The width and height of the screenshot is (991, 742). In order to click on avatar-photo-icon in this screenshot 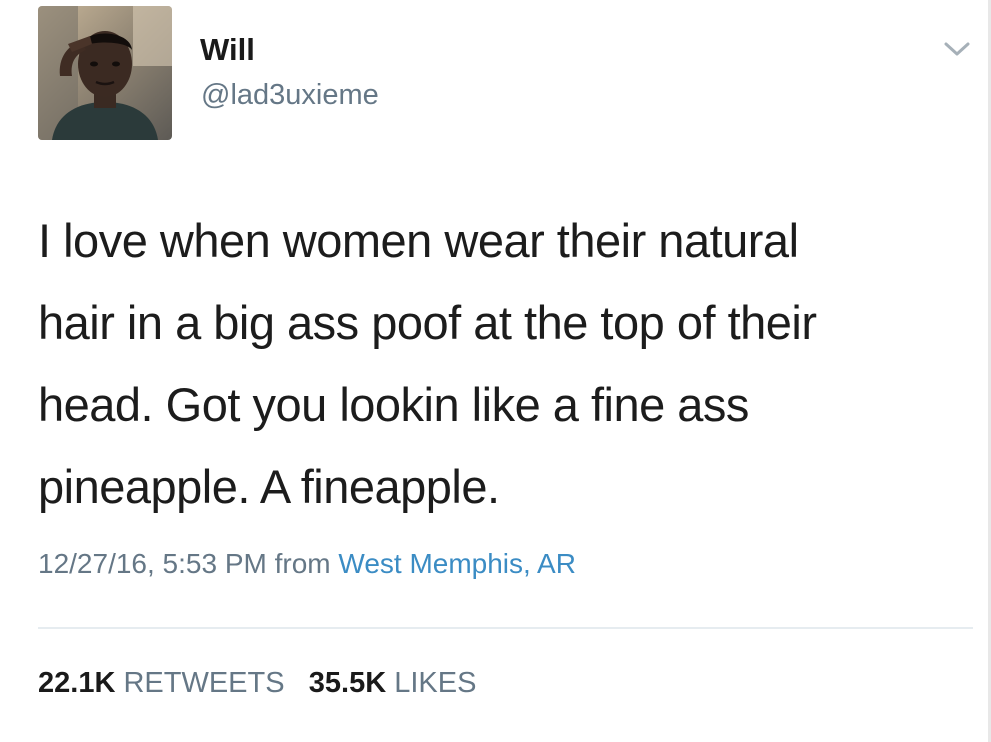, I will do `click(105, 73)`.